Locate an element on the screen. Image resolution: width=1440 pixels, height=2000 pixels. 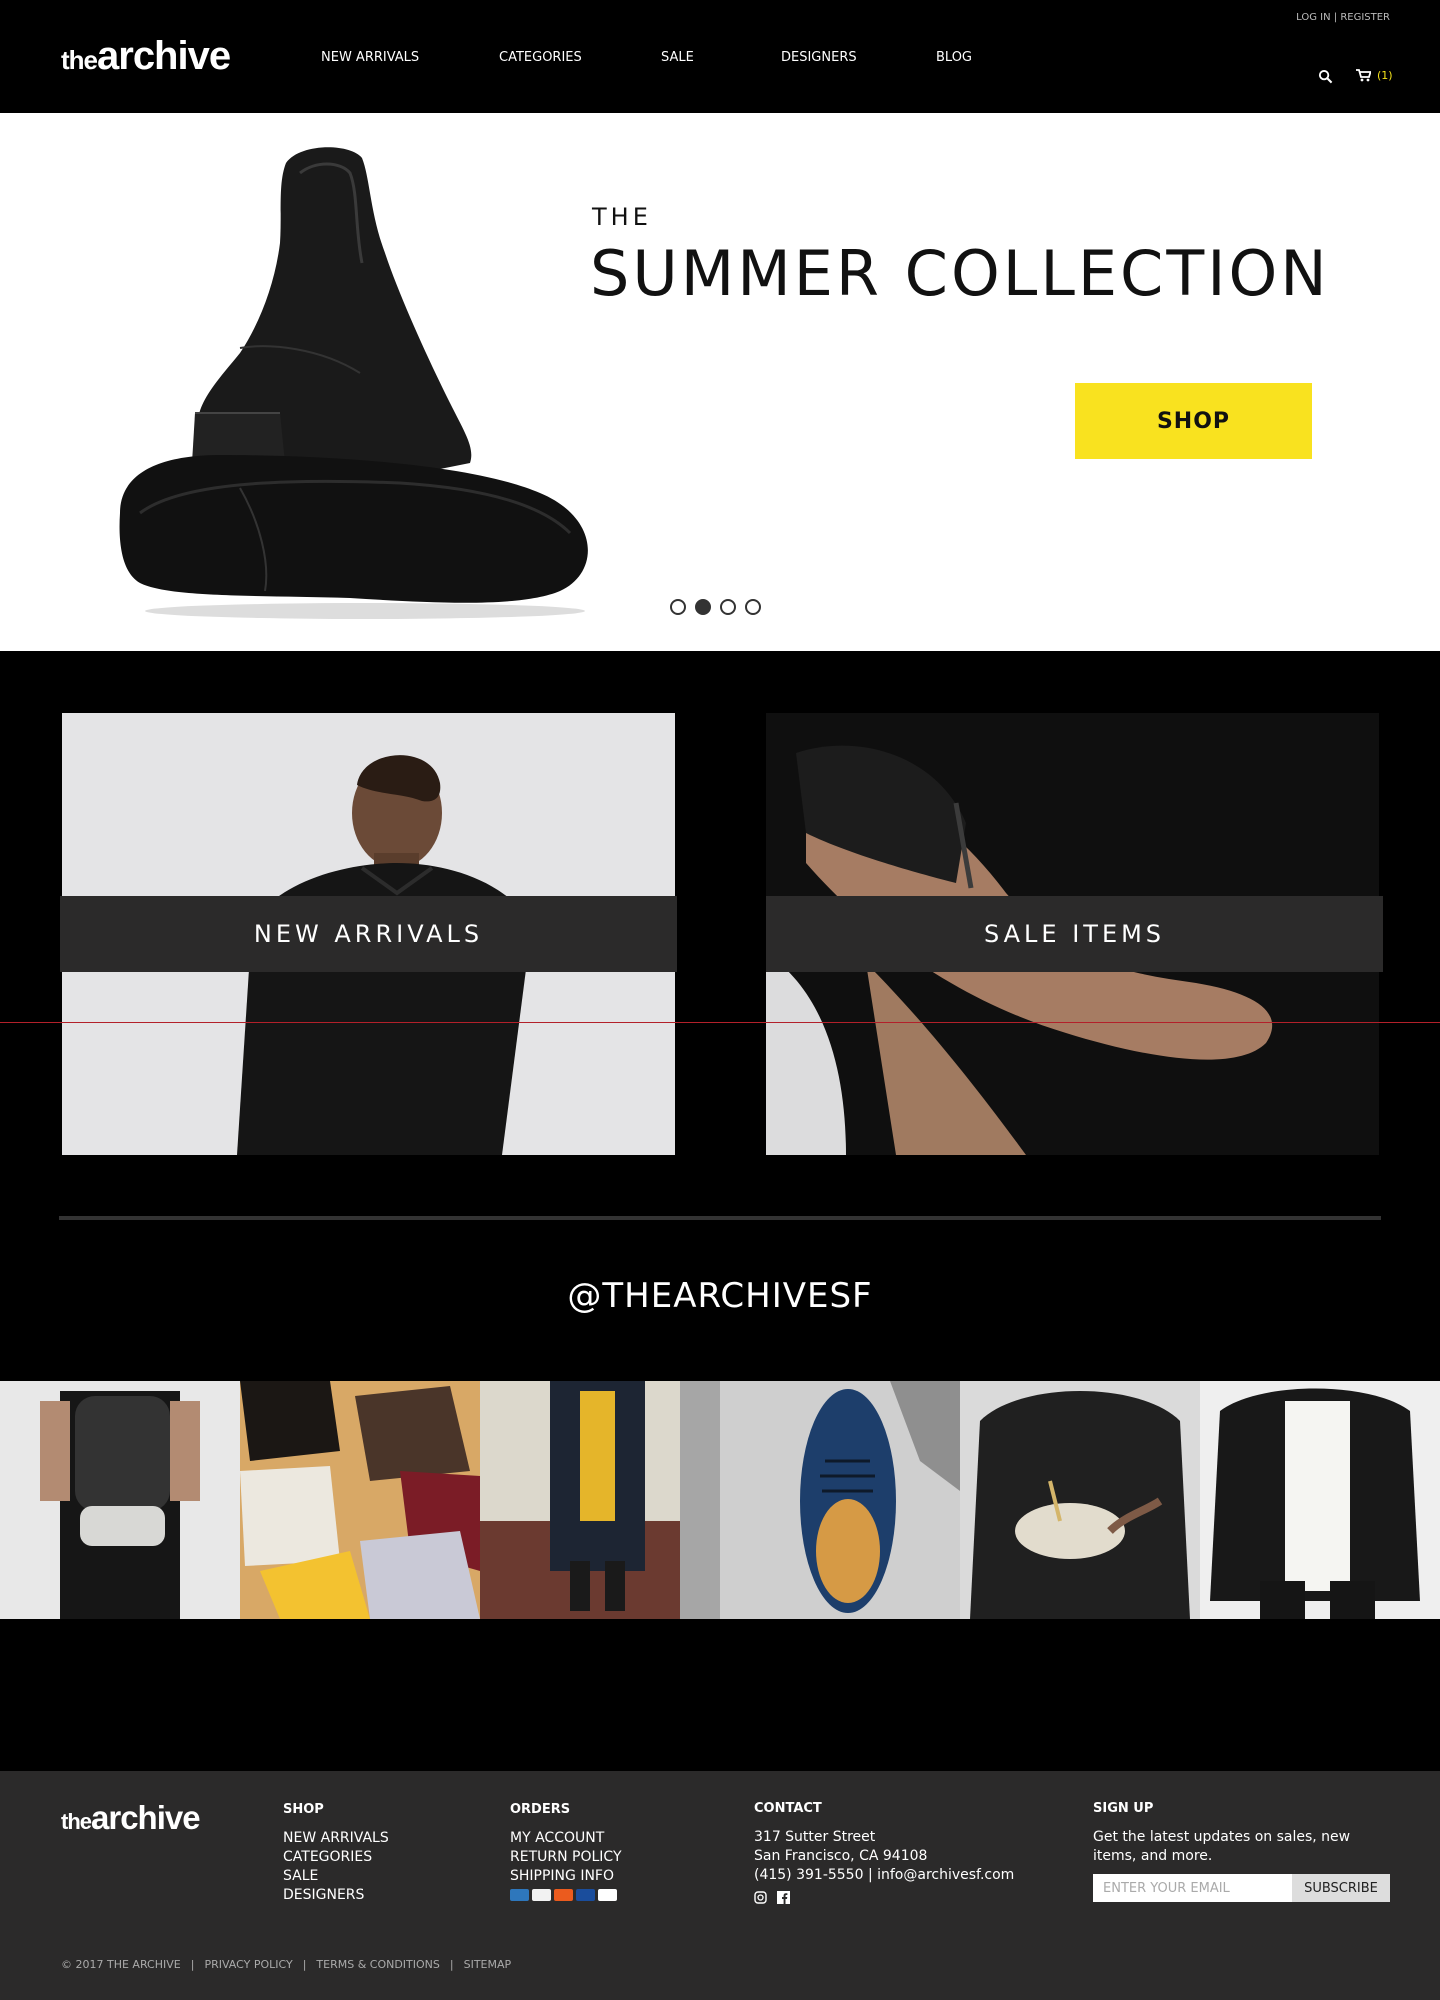
backpack-photo is located at coordinates (120, 1500).